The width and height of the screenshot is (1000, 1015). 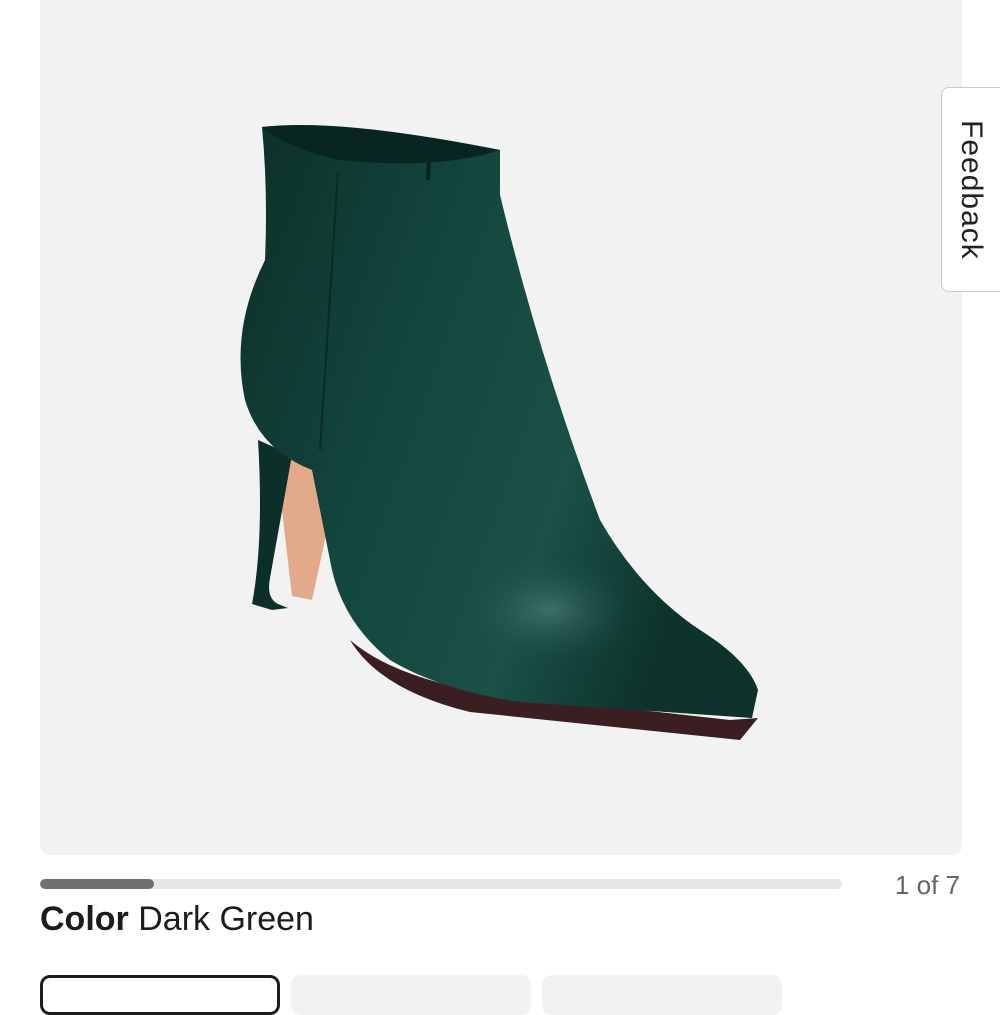 I want to click on leather-highlight, so click(x=550, y=610).